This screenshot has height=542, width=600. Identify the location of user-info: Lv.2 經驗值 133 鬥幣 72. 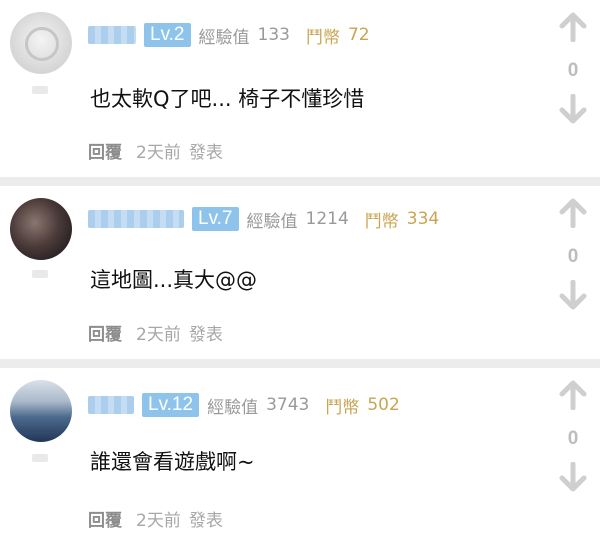
(229, 35).